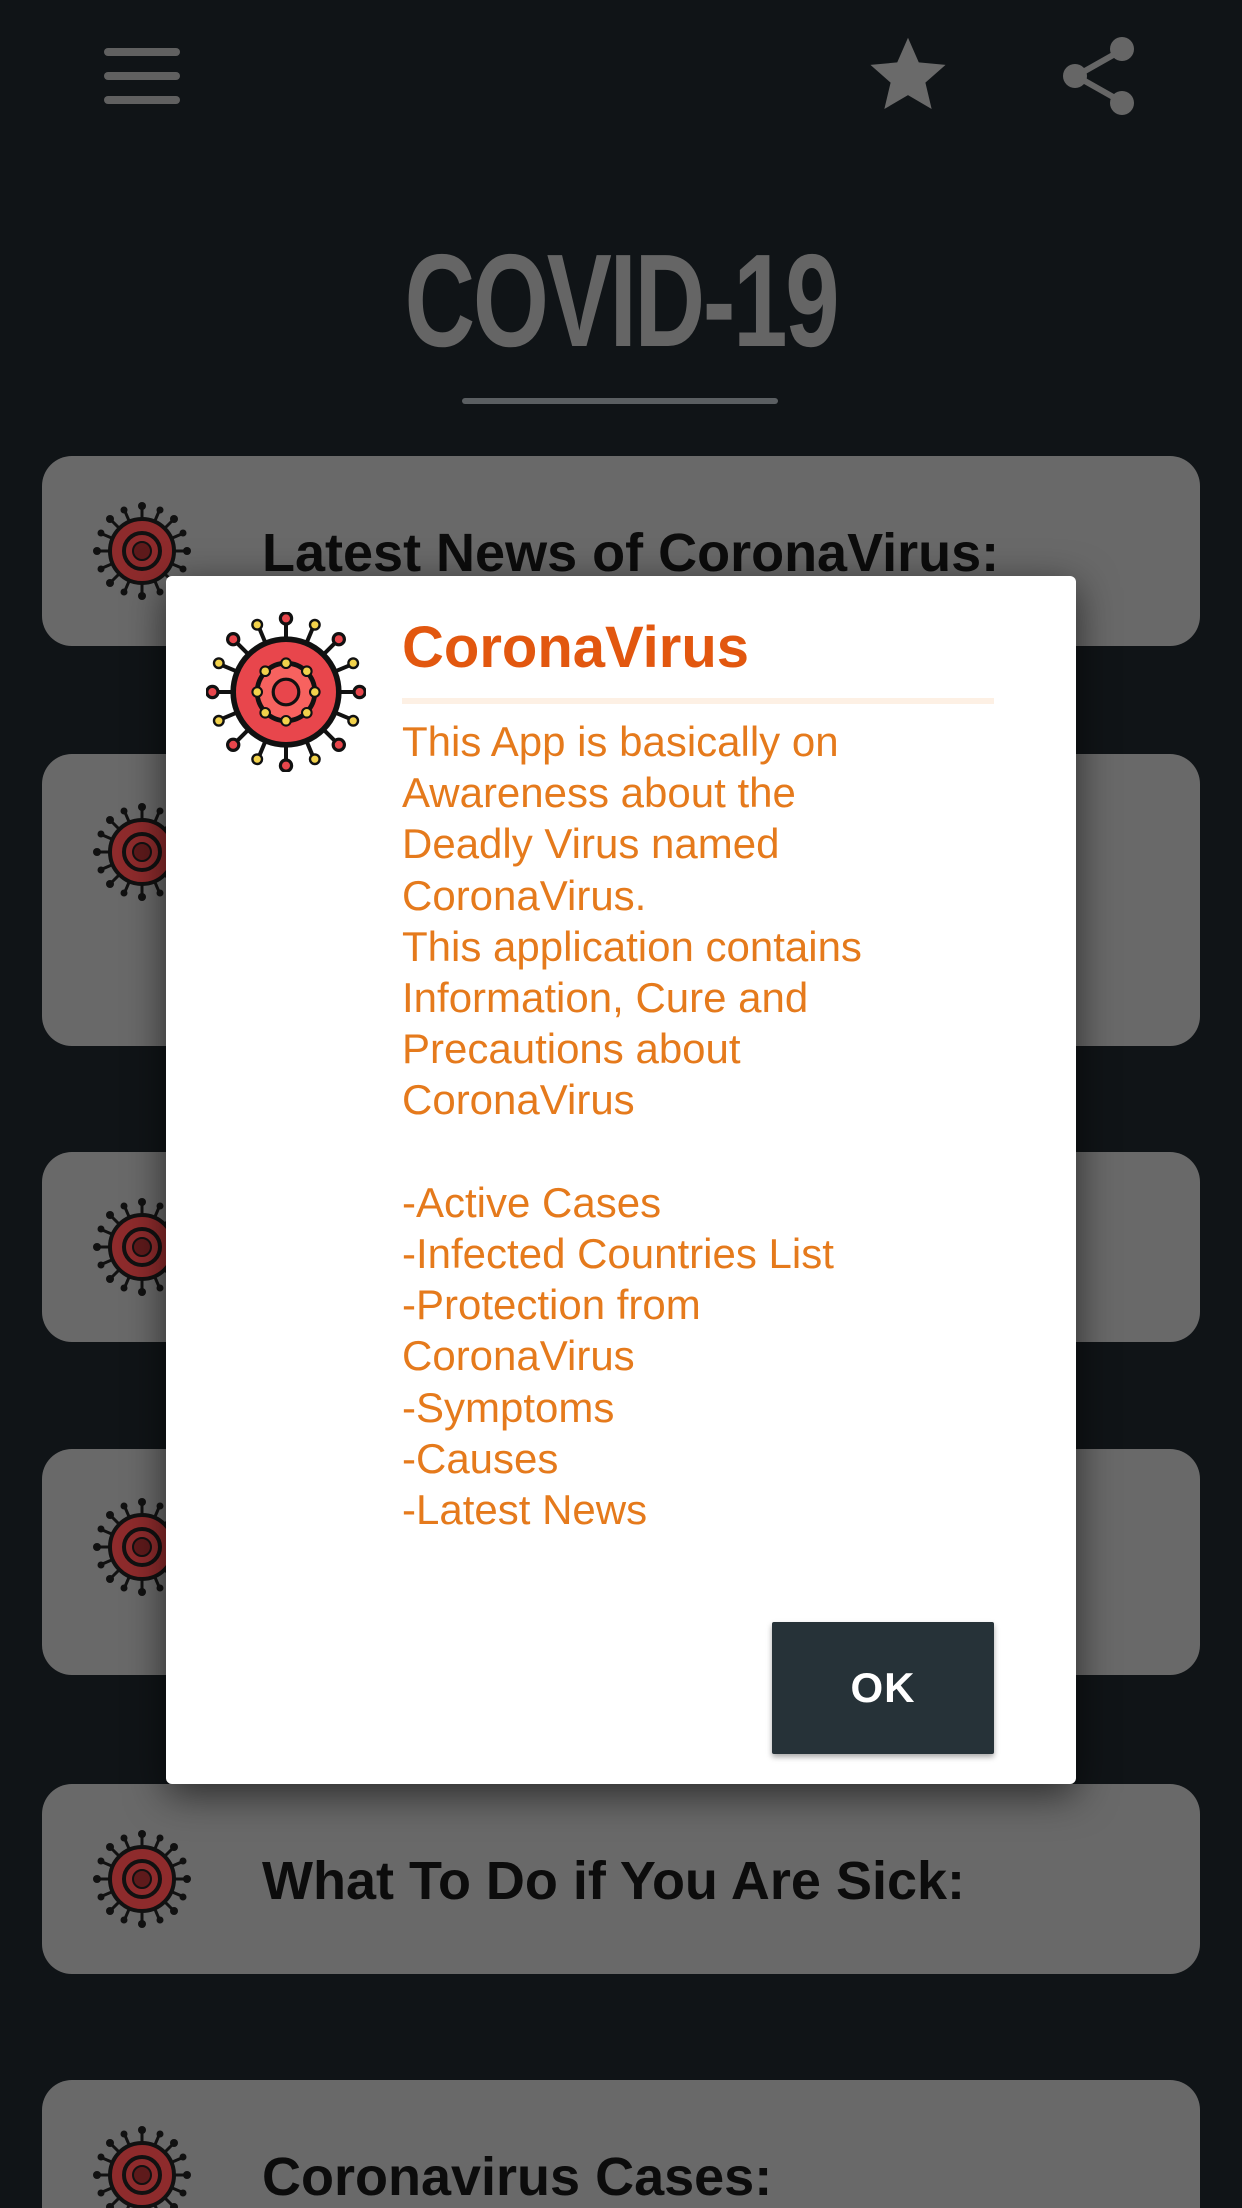  I want to click on ok-button: OK, so click(883, 1688).